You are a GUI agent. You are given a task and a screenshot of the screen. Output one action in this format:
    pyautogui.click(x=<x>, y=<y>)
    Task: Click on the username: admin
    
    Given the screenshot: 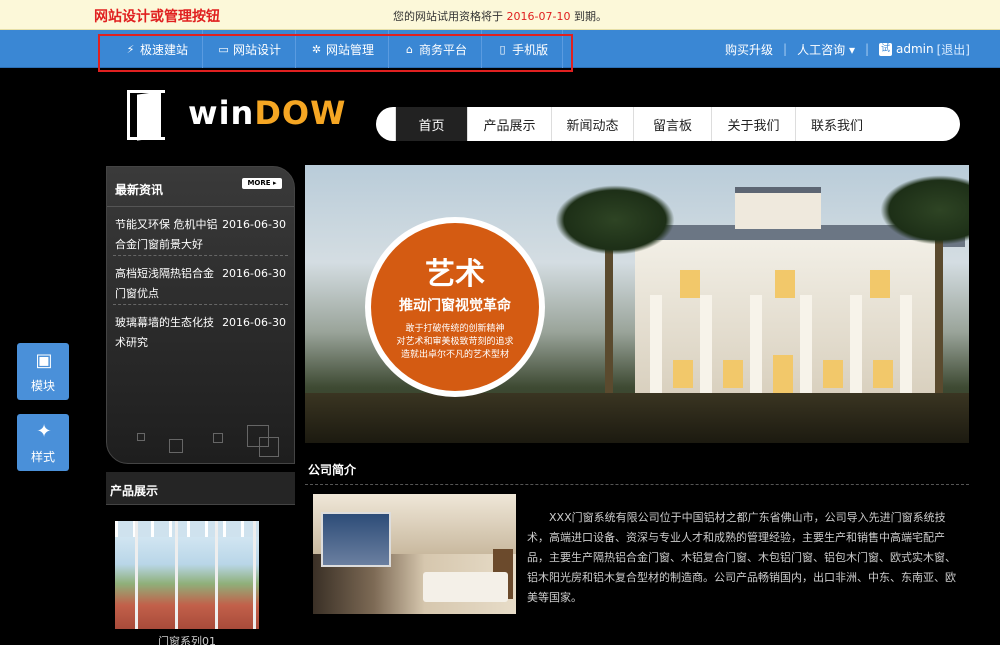 What is the action you would take?
    pyautogui.click(x=915, y=49)
    